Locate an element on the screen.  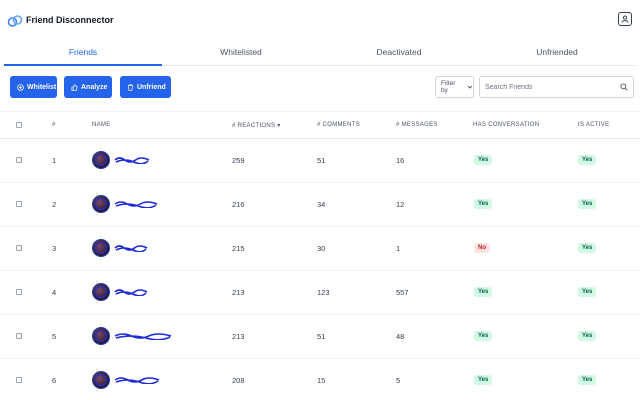
tab-friends: Friends is located at coordinates (83, 53).